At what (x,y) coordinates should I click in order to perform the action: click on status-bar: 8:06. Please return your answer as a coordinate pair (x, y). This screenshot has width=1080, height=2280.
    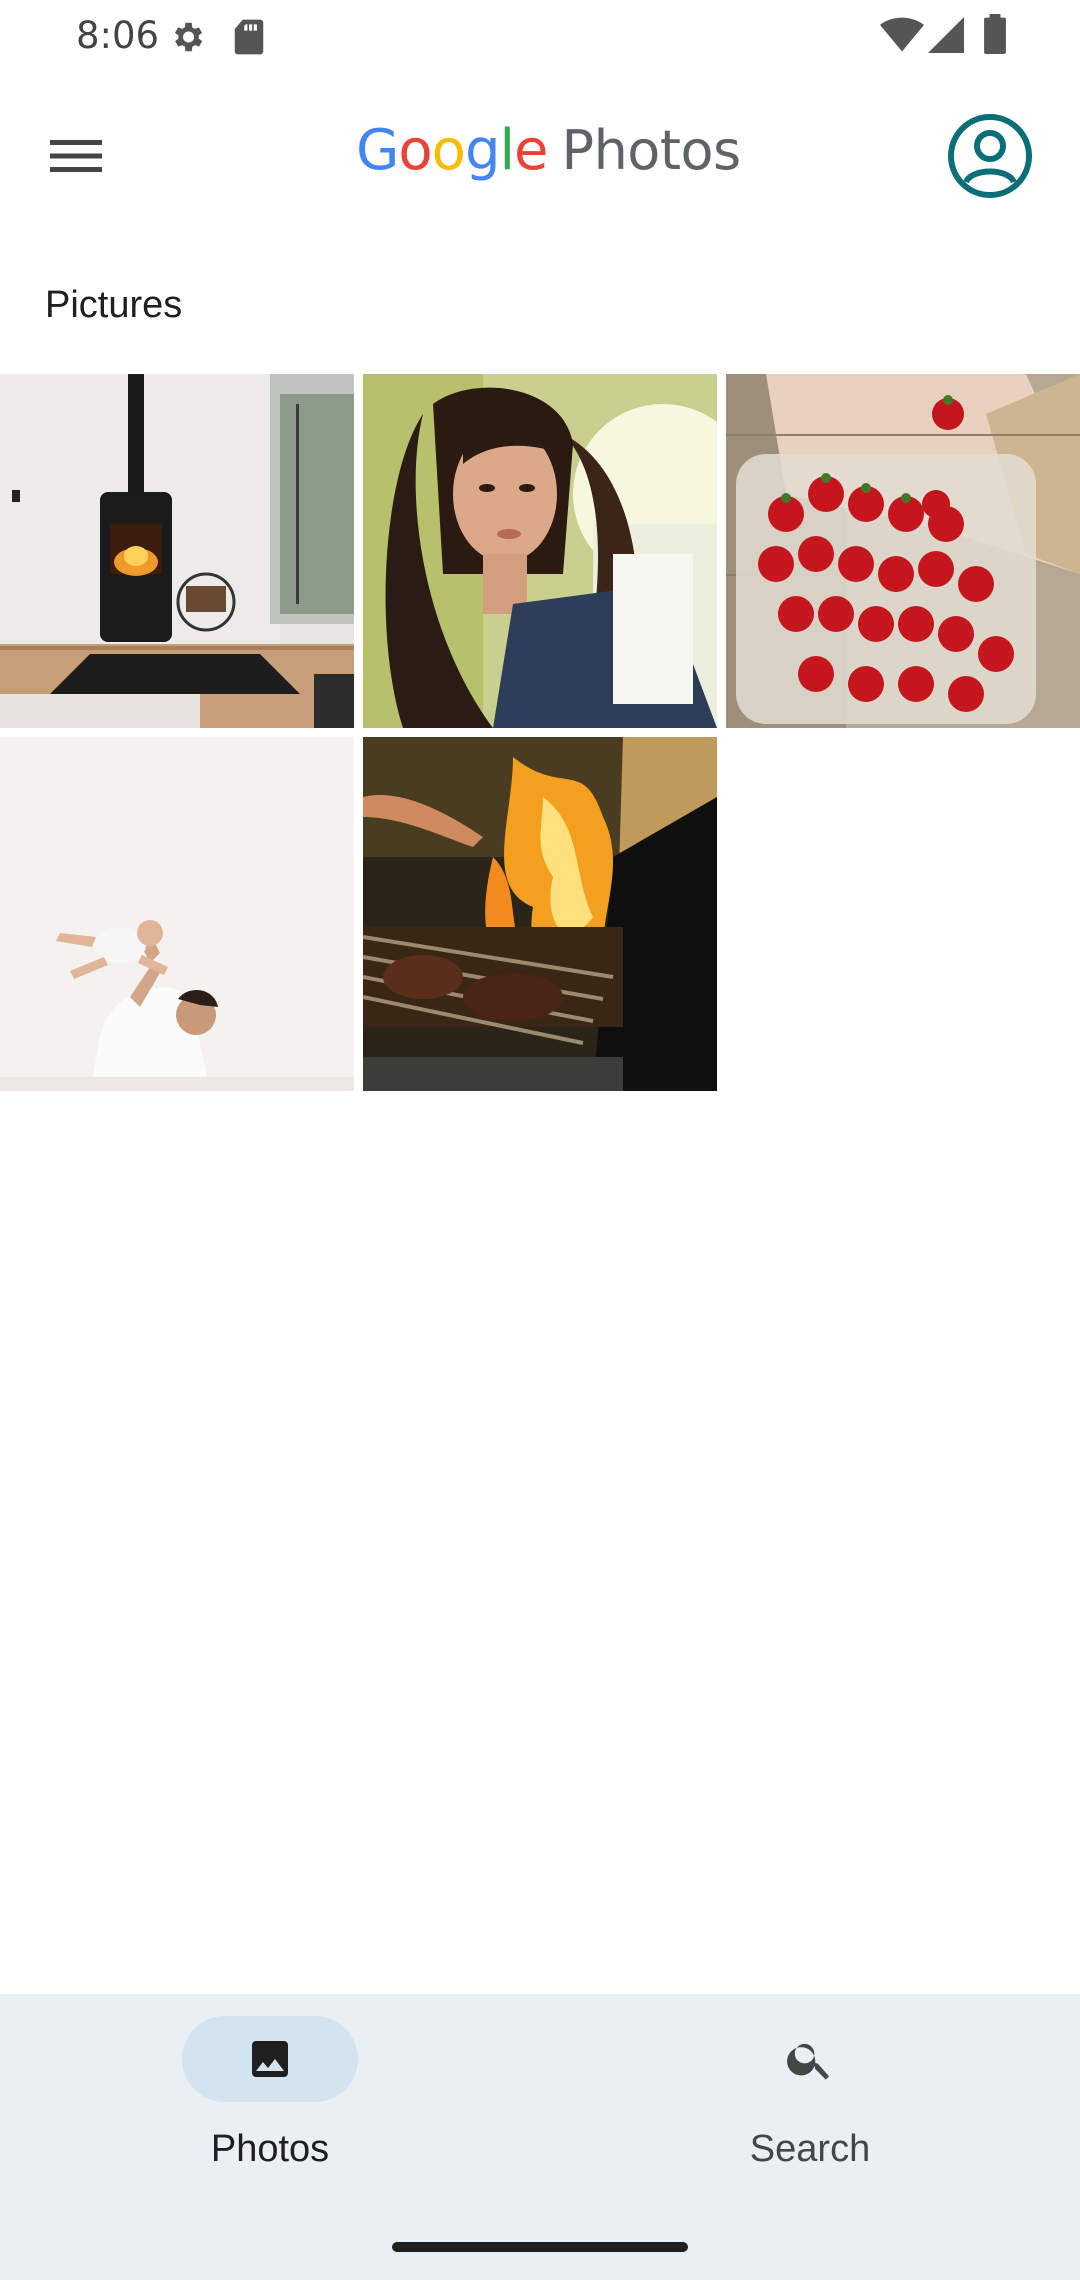
    Looking at the image, I should click on (540, 35).